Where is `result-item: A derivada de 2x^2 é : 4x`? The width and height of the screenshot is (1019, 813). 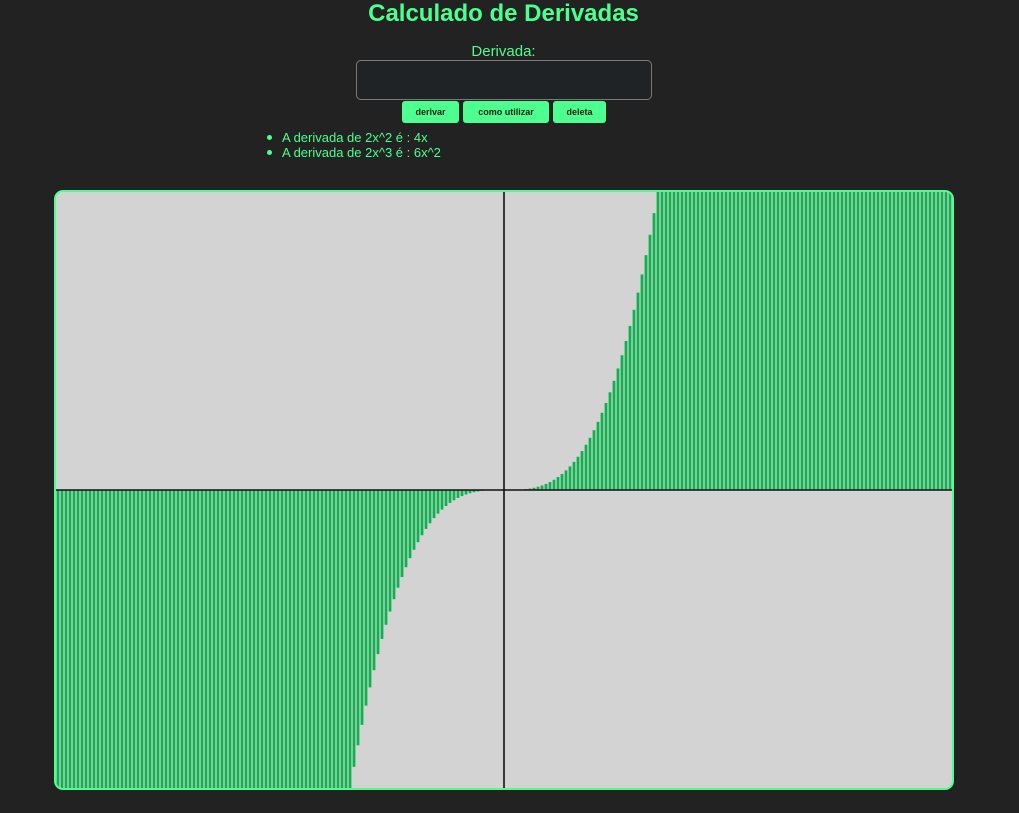 result-item: A derivada de 2x^2 é : 4x is located at coordinates (353, 137).